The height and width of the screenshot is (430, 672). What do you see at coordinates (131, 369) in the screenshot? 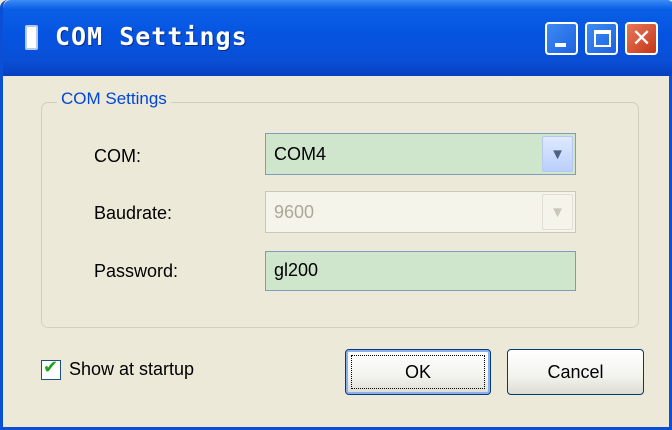
I see `show-at-startup-label: Show at startup` at bounding box center [131, 369].